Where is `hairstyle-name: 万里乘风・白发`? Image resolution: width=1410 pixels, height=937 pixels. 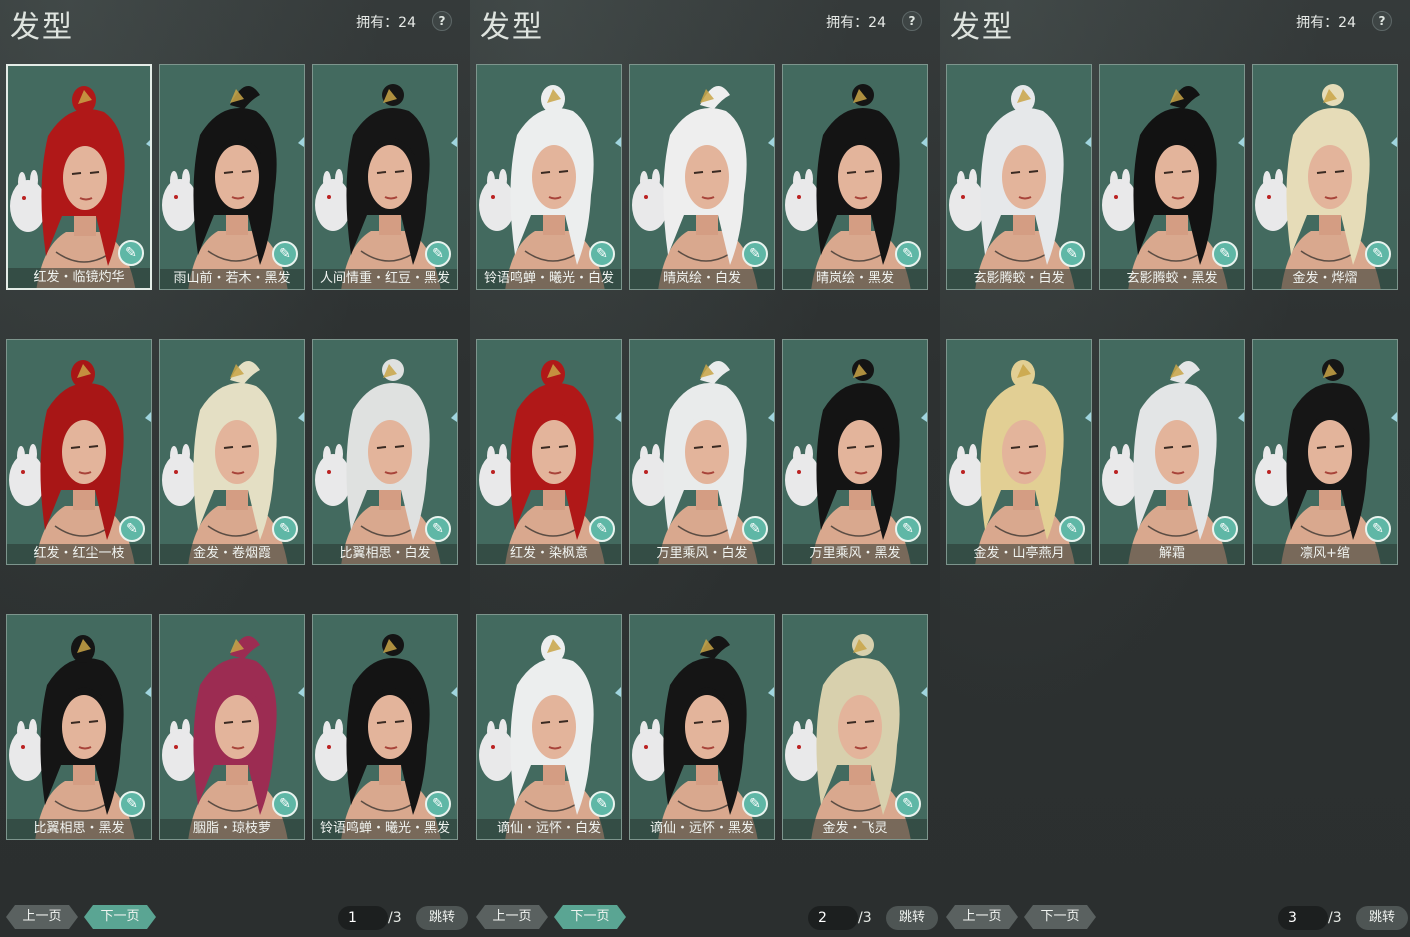
hairstyle-name: 万里乘风・白发 is located at coordinates (702, 554).